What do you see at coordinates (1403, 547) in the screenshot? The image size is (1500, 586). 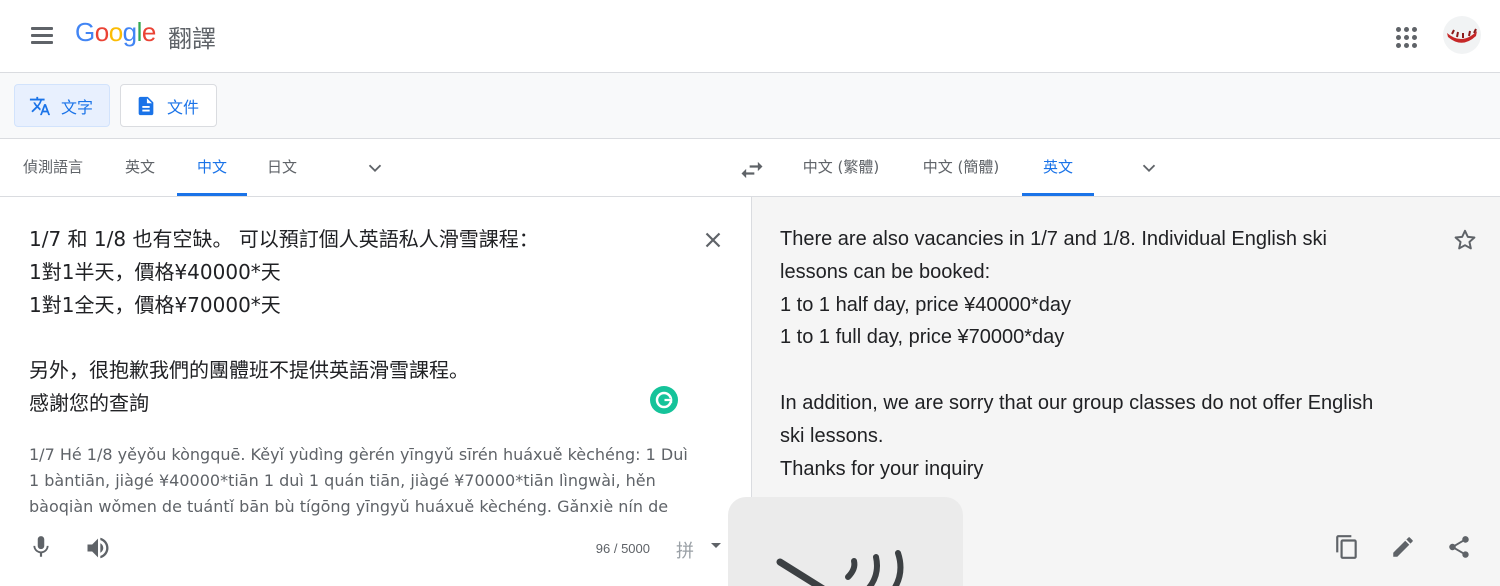 I see `edit-pencil-icon` at bounding box center [1403, 547].